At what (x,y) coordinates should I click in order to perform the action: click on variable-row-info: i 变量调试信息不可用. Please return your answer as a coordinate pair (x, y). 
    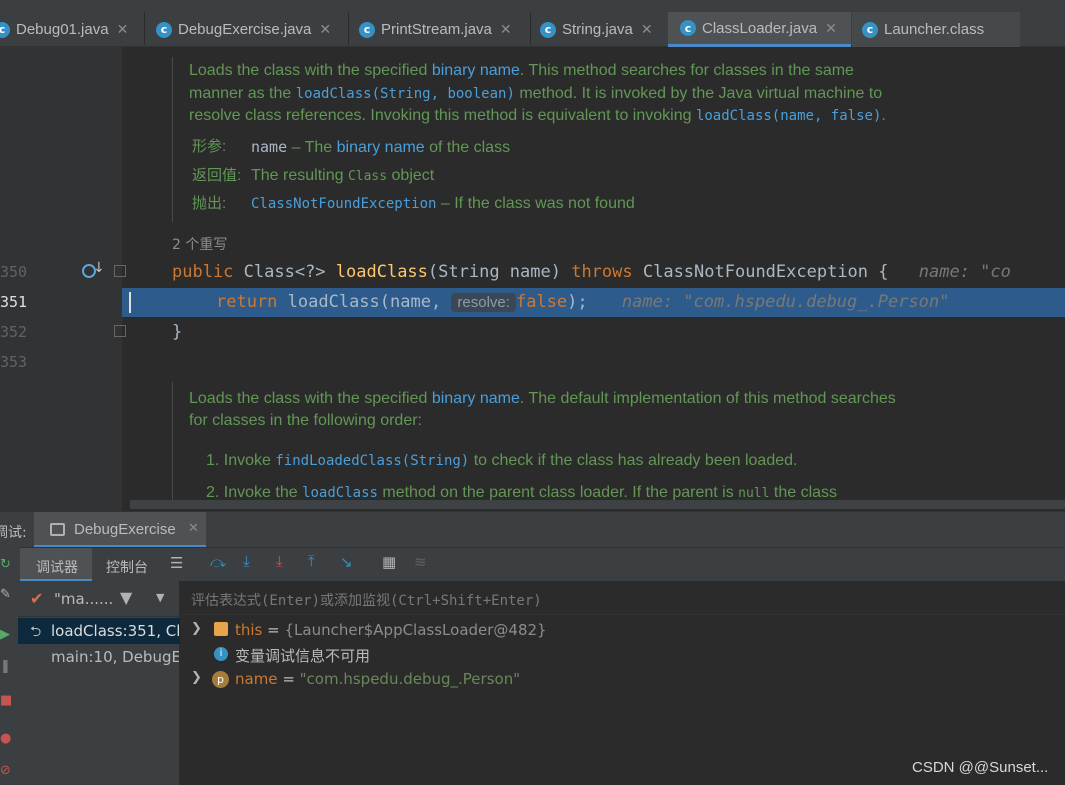
    Looking at the image, I should click on (623, 655).